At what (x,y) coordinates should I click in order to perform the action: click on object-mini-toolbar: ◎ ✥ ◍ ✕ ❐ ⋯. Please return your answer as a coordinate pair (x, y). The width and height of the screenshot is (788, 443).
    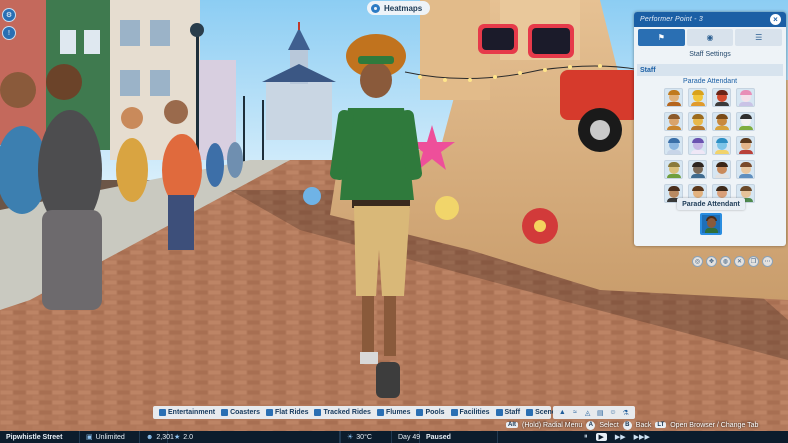
    Looking at the image, I should click on (732, 261).